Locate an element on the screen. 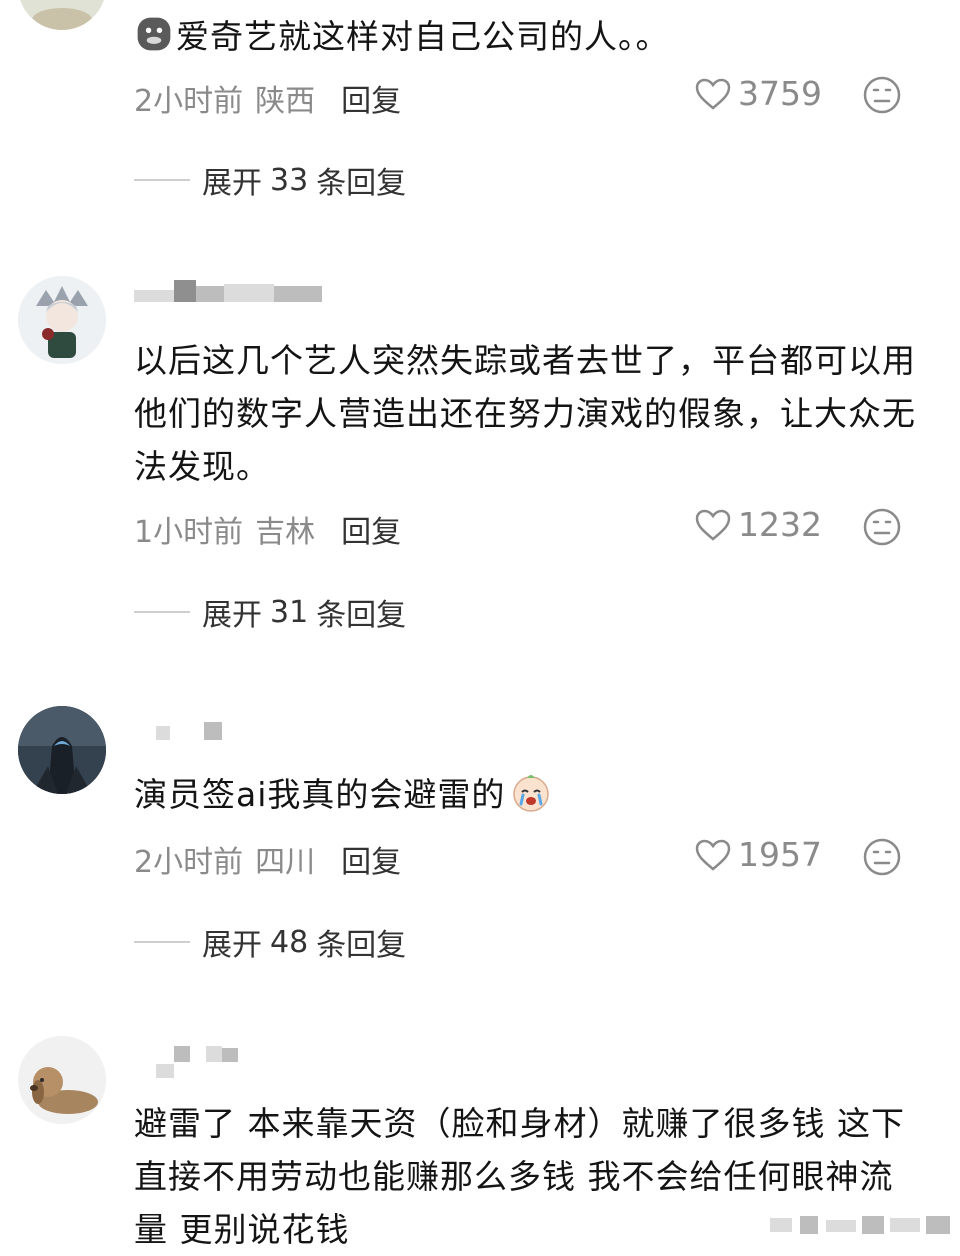  comment-region: 四川 is located at coordinates (285, 862).